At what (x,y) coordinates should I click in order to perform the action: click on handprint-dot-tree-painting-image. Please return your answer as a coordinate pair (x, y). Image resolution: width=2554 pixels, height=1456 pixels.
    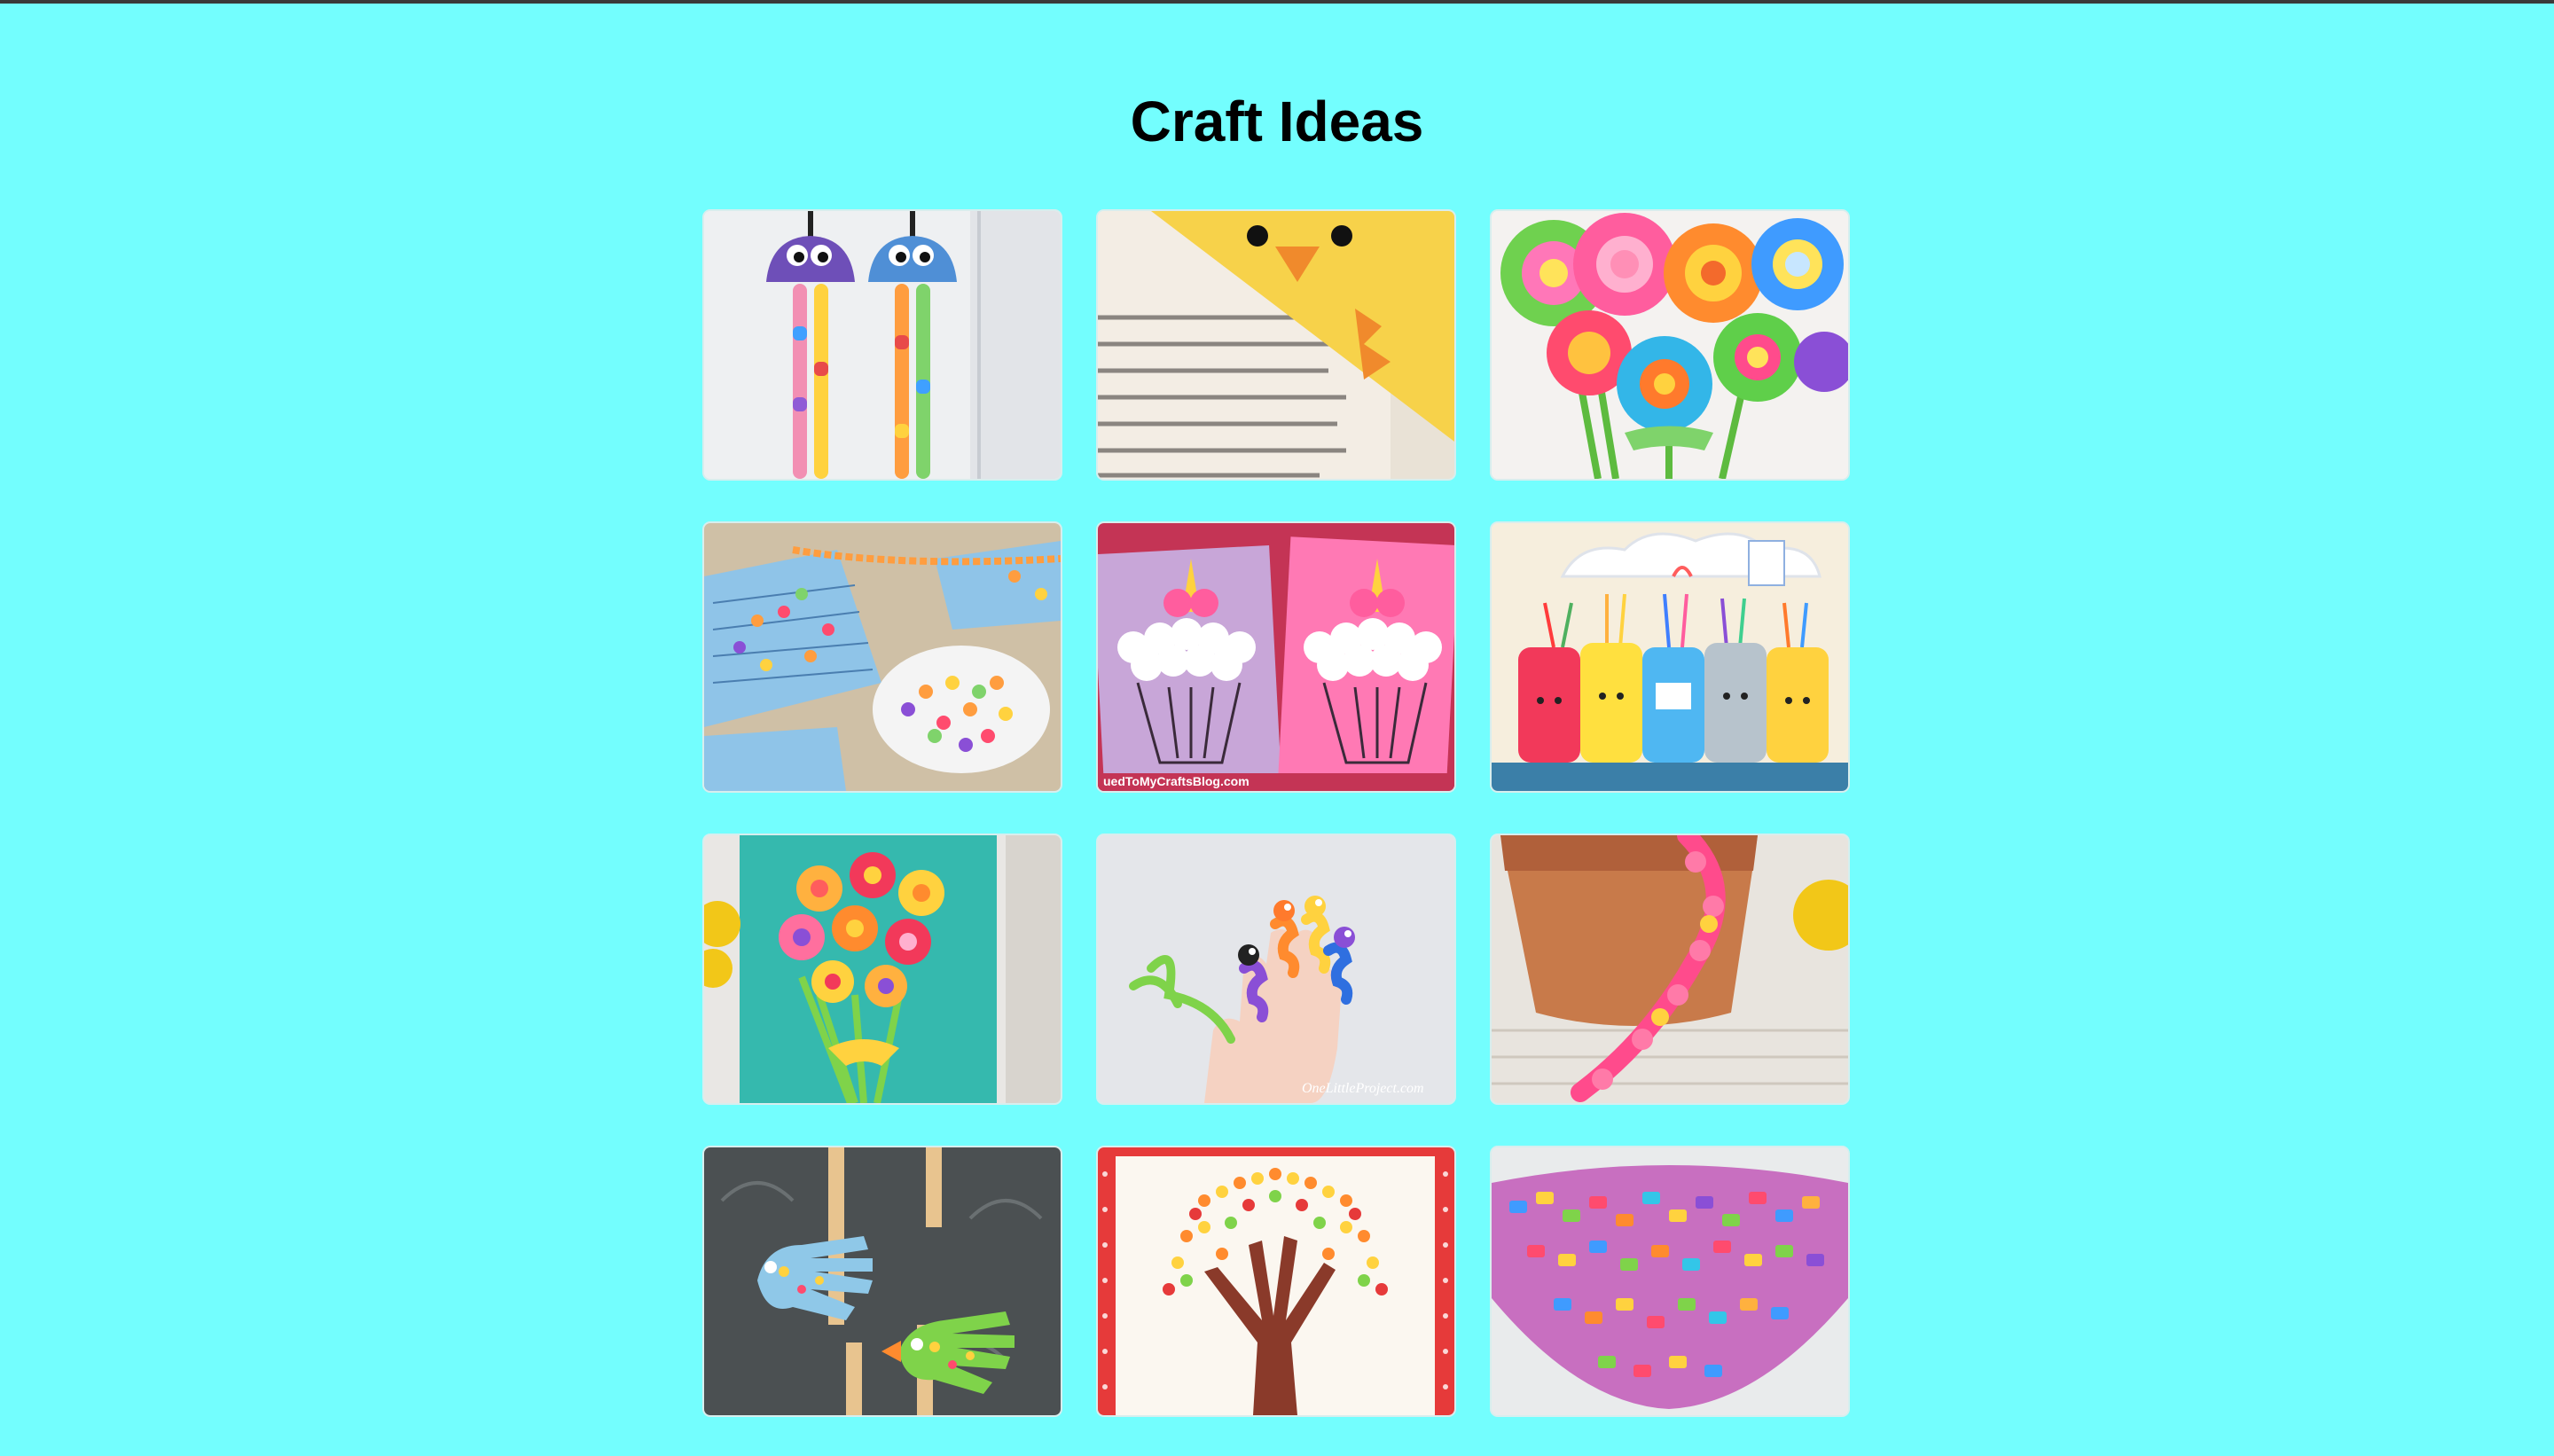
    Looking at the image, I should click on (1276, 1281).